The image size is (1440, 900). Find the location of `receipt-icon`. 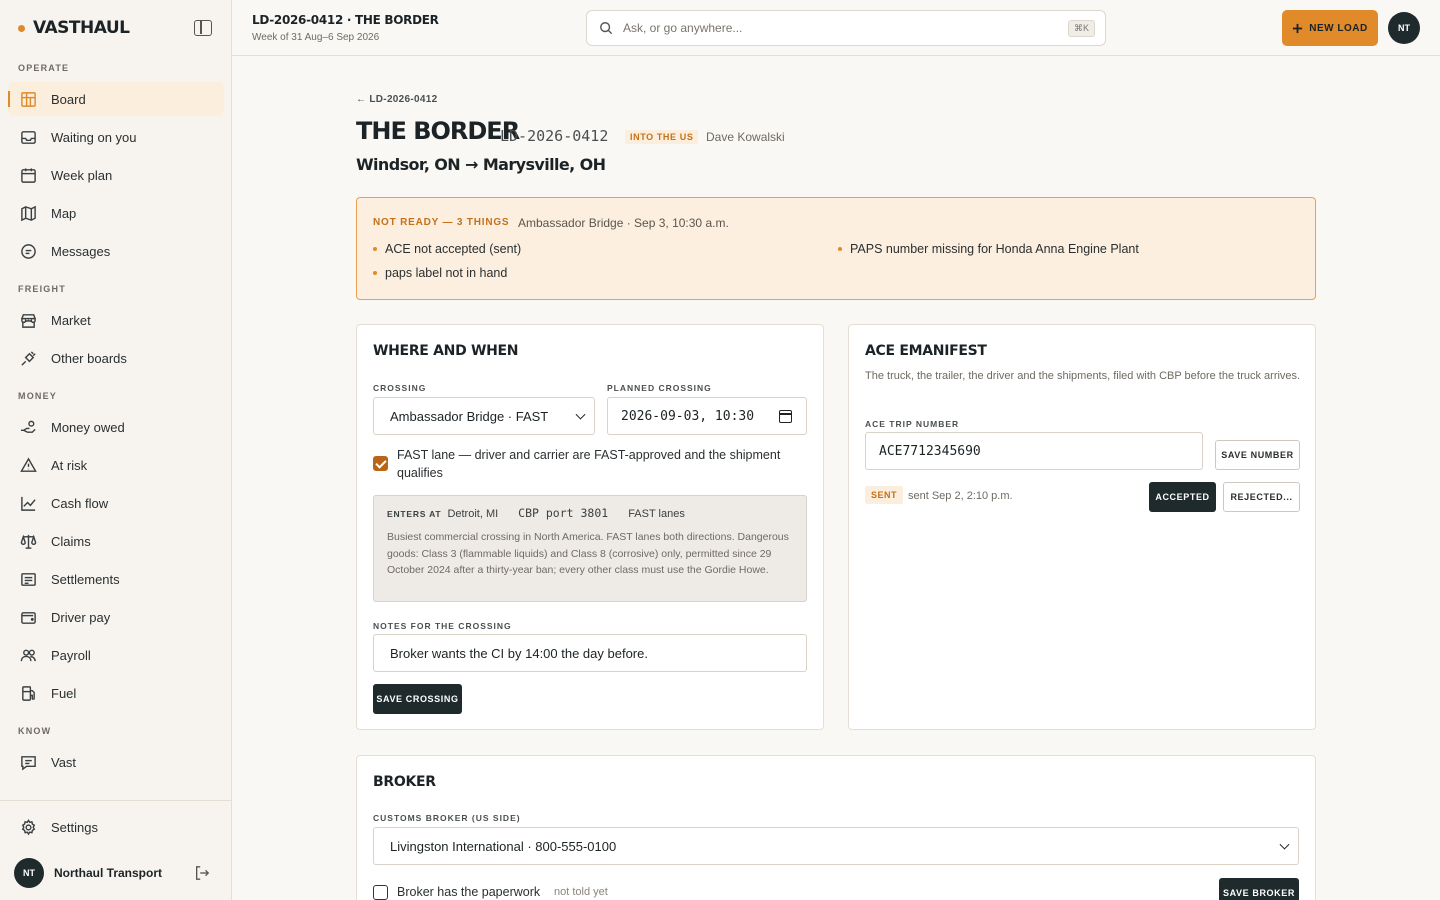

receipt-icon is located at coordinates (28, 579).